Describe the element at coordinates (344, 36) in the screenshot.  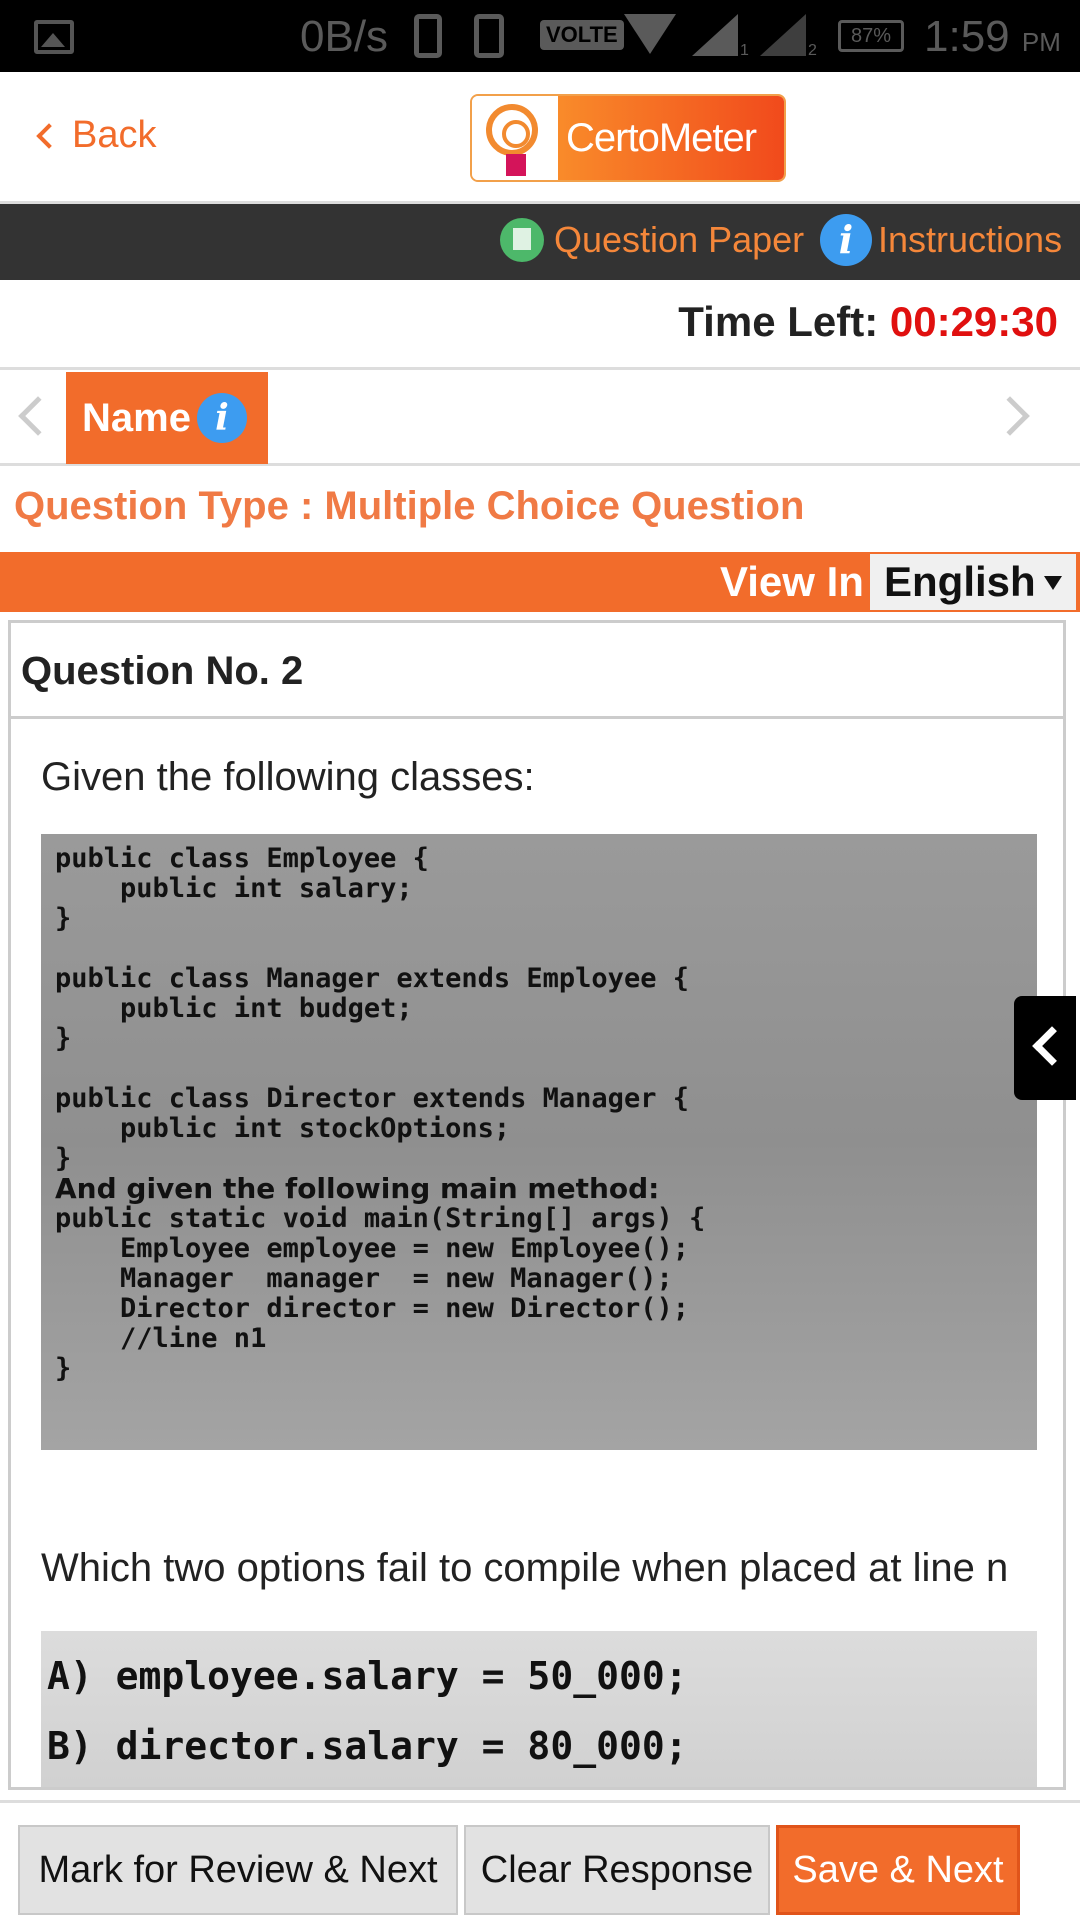
I see `network-speed: 0B/s` at that location.